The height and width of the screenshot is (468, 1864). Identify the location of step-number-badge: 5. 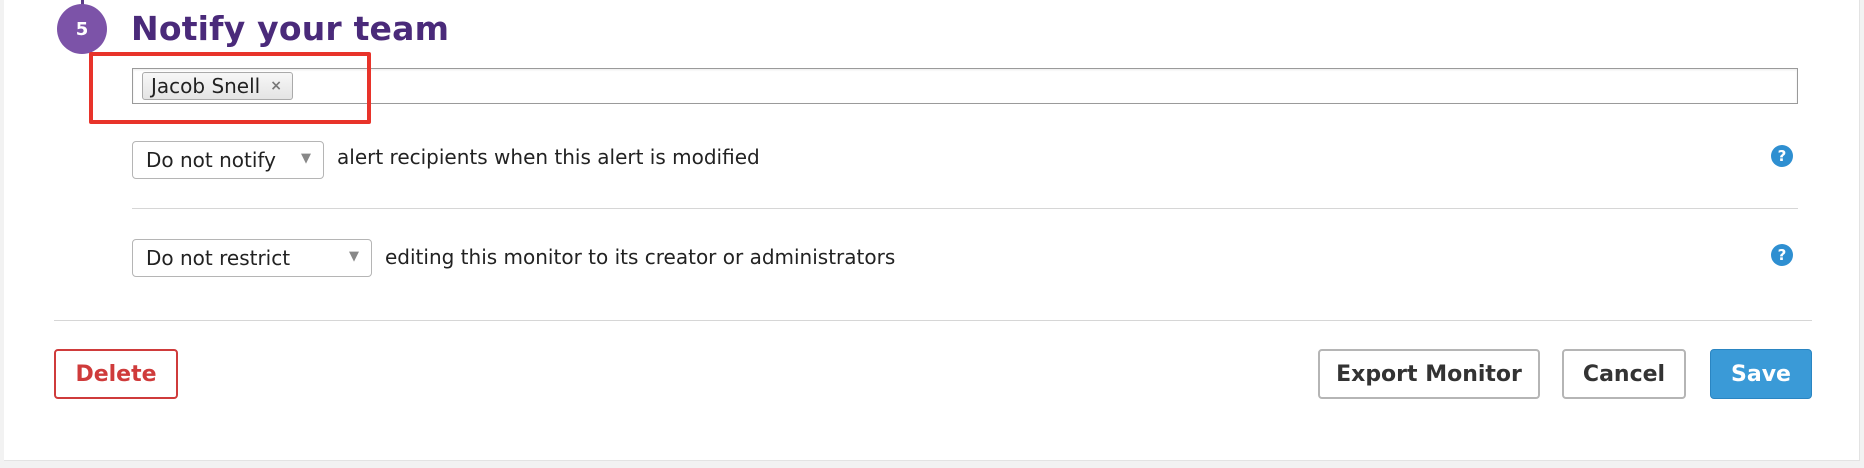
(82, 29).